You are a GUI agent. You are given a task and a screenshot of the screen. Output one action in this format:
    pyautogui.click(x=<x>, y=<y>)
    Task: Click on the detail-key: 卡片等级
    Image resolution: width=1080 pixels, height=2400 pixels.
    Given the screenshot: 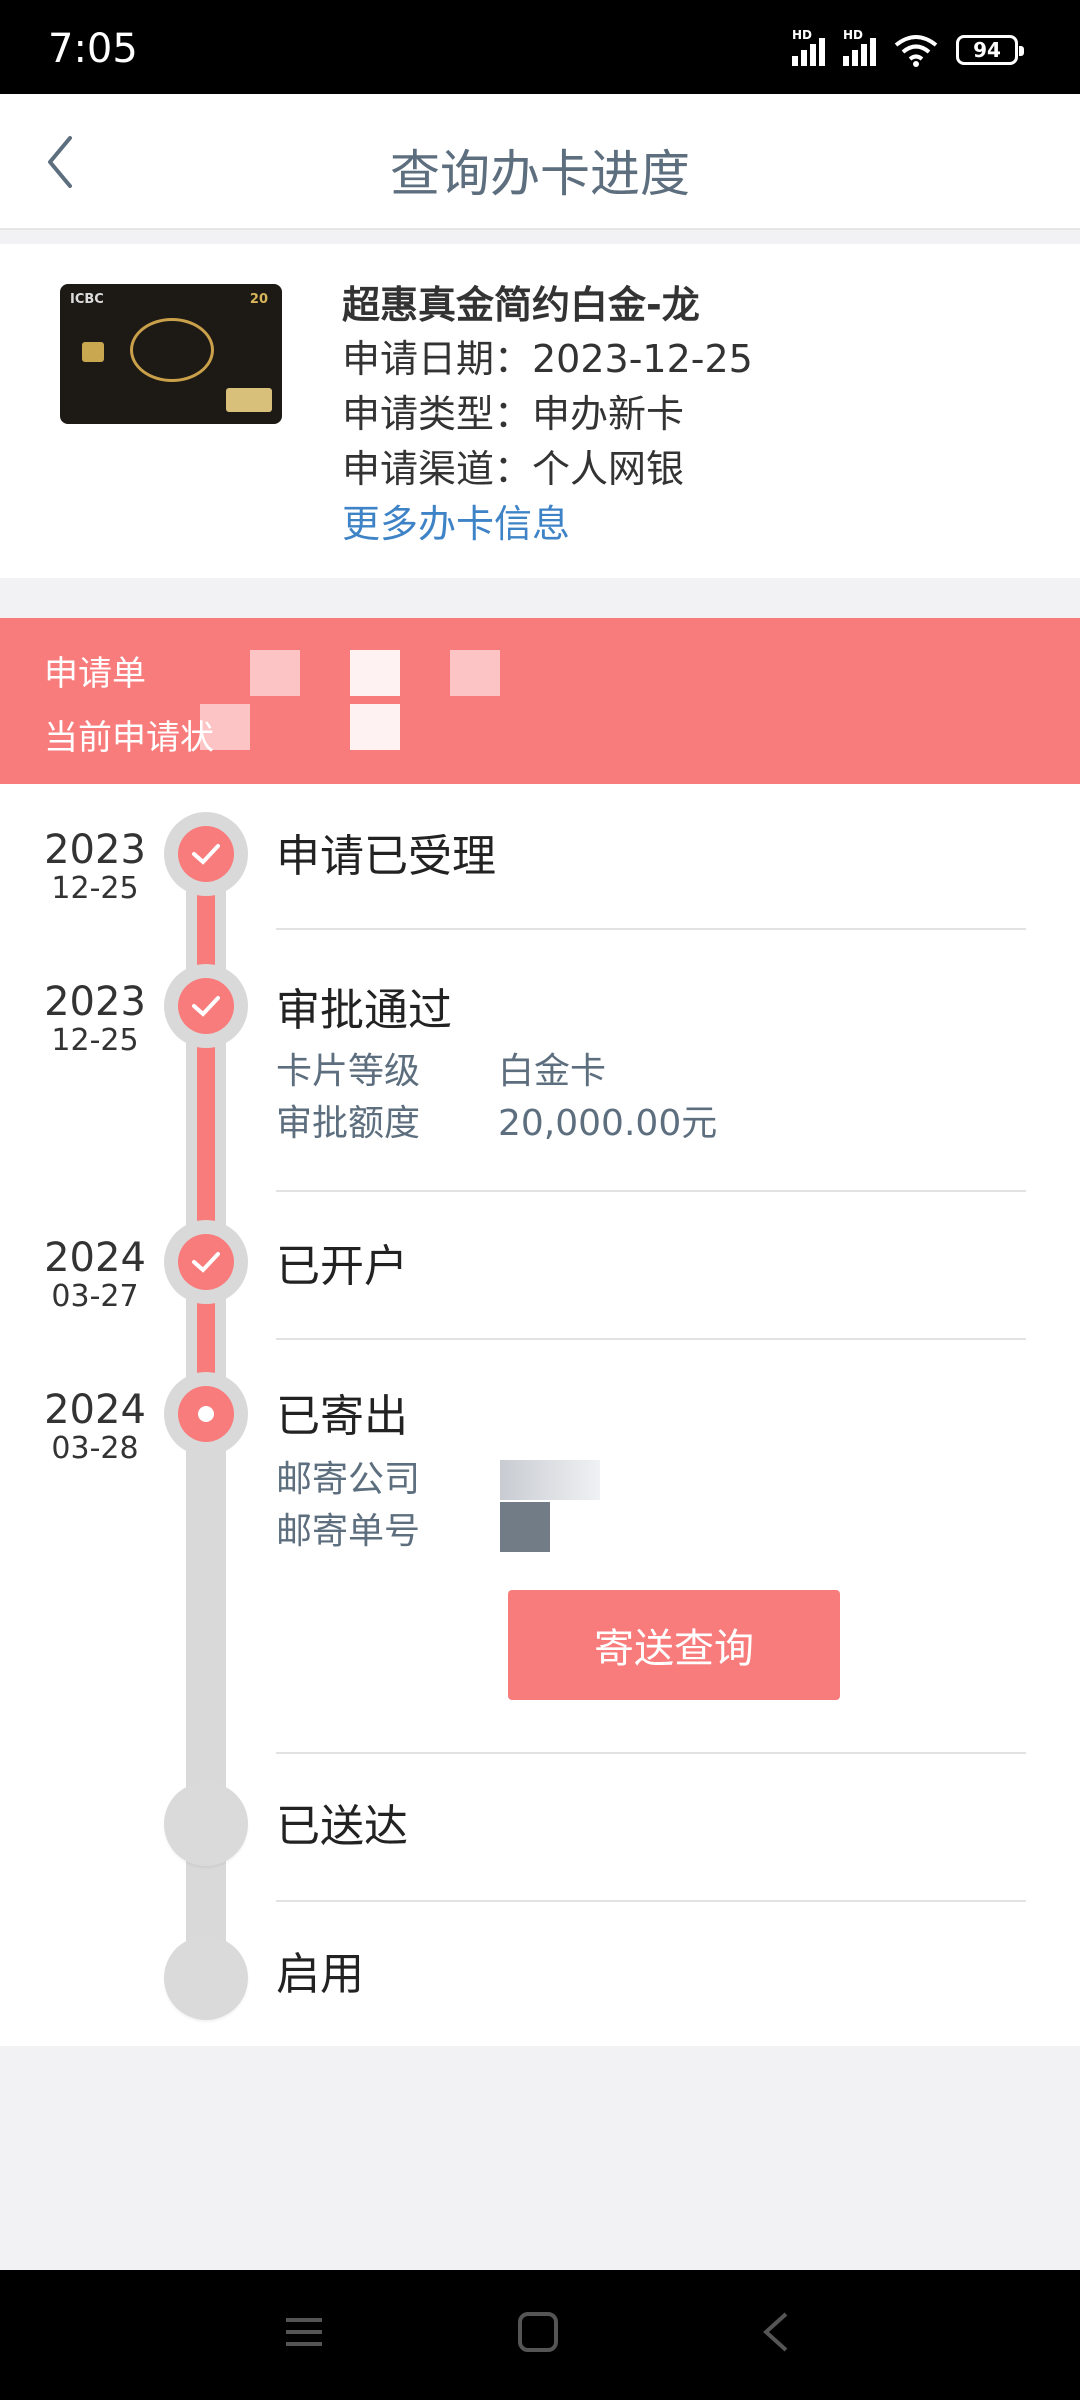 What is the action you would take?
    pyautogui.click(x=348, y=1071)
    